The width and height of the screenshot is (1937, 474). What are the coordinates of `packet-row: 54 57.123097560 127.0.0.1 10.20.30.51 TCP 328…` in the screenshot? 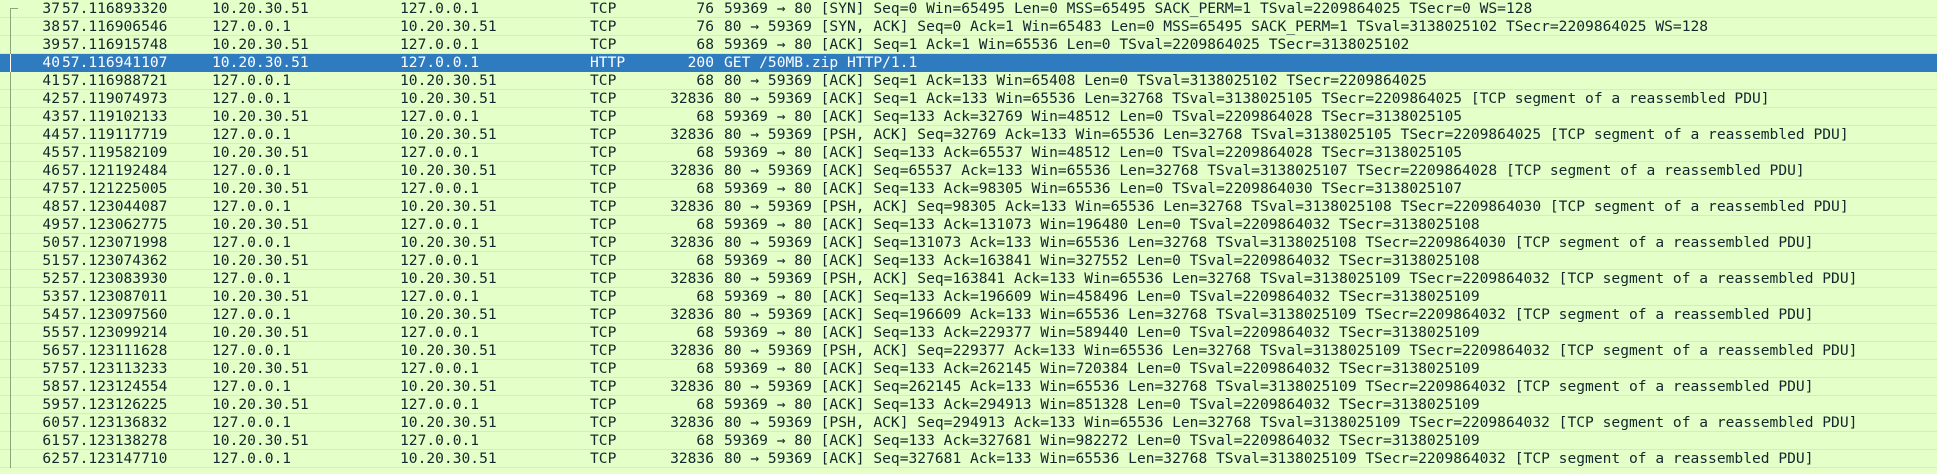 It's located at (968, 315).